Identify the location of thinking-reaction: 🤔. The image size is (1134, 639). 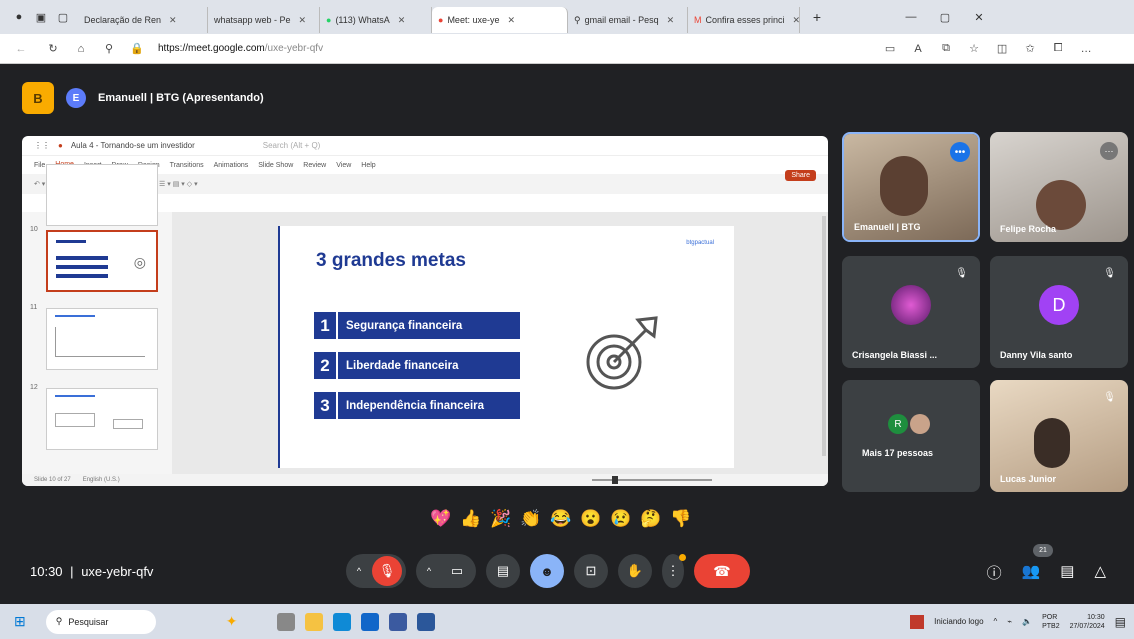
(651, 519).